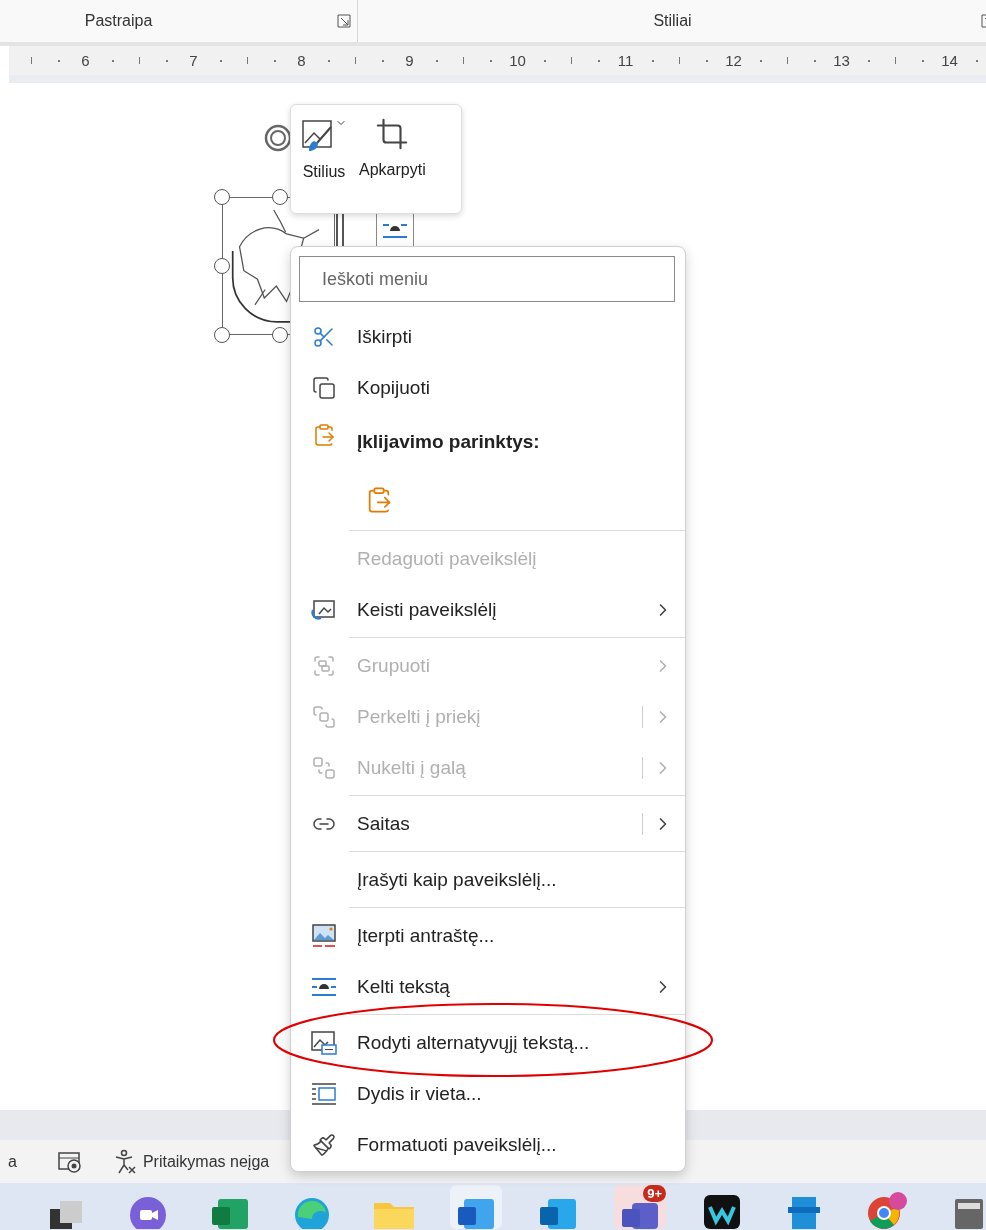 The height and width of the screenshot is (1230, 986). What do you see at coordinates (324, 435) in the screenshot?
I see `clipboard-icon` at bounding box center [324, 435].